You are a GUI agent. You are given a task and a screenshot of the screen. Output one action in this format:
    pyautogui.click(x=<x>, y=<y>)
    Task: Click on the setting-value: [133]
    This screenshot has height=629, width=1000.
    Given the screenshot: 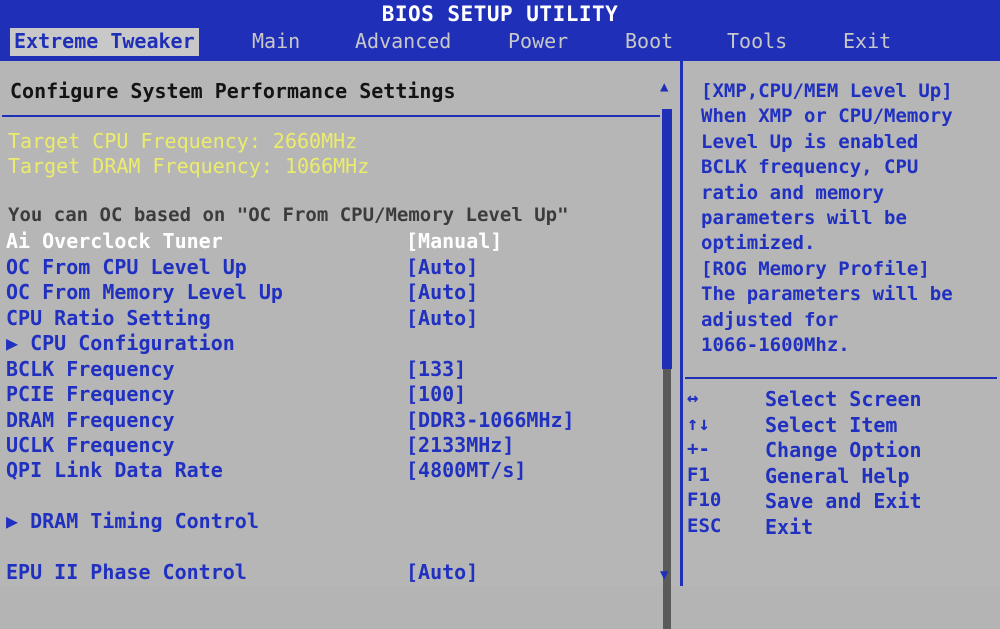 What is the action you would take?
    pyautogui.click(x=436, y=369)
    